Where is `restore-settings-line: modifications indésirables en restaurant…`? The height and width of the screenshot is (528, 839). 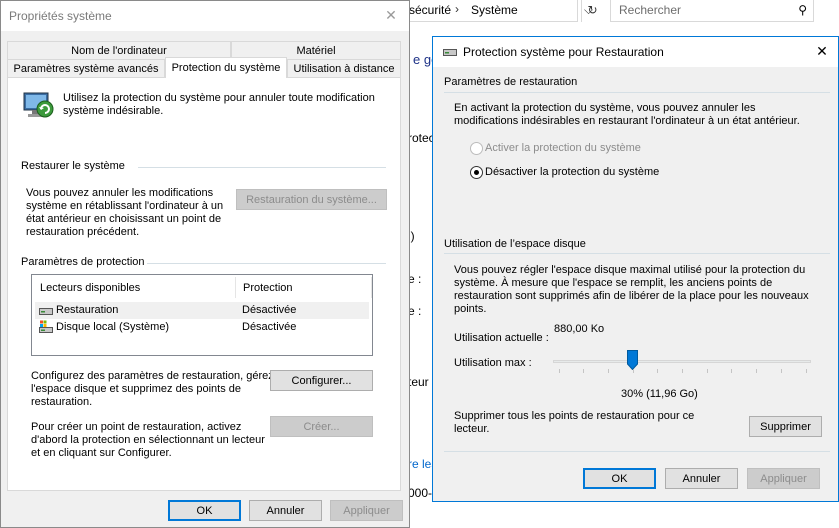
restore-settings-line: modifications indésirables en restaurant… is located at coordinates (627, 121).